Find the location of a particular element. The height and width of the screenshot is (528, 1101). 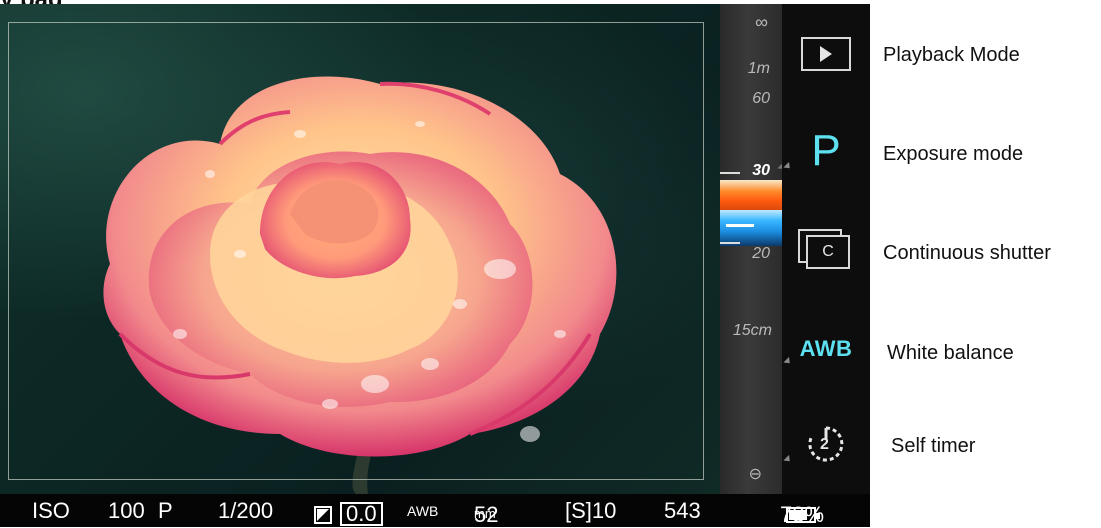

continuous-shutter-icon: C is located at coordinates (826, 249).